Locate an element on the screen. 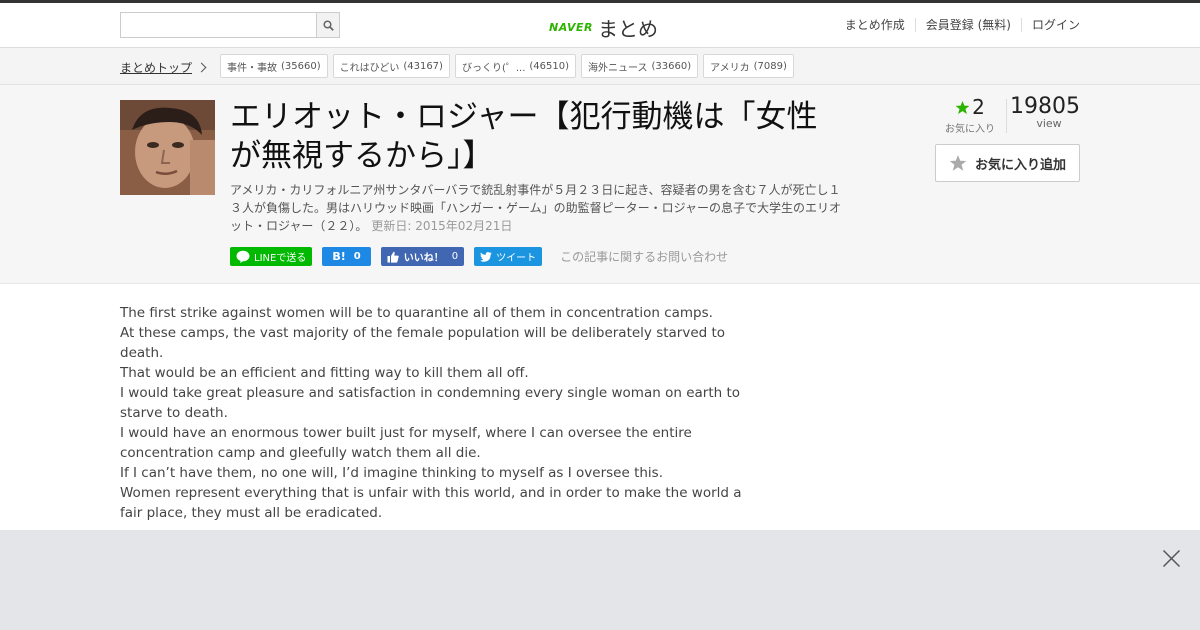 The image size is (1200, 630). search-input is located at coordinates (218, 25).